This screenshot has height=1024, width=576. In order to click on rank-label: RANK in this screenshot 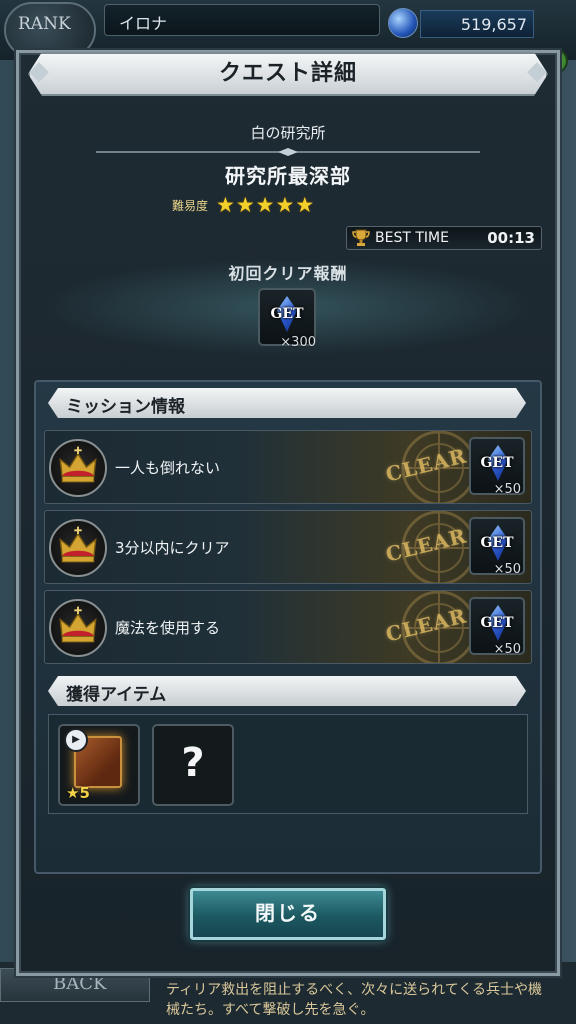, I will do `click(44, 24)`.